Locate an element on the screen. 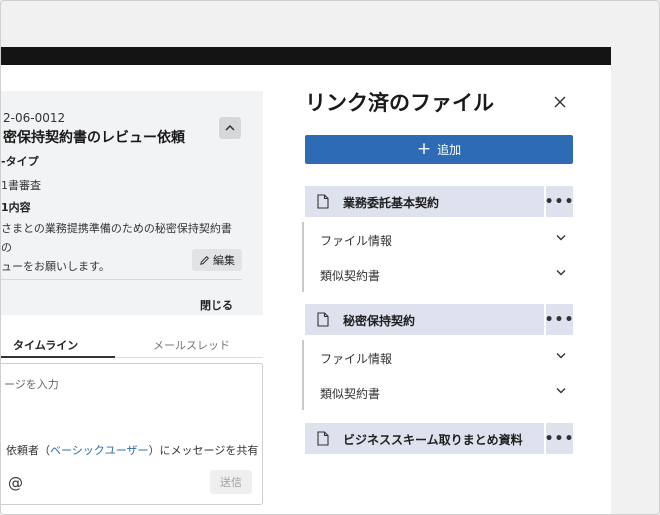 The image size is (660, 515). send-button: 送信 is located at coordinates (231, 482).